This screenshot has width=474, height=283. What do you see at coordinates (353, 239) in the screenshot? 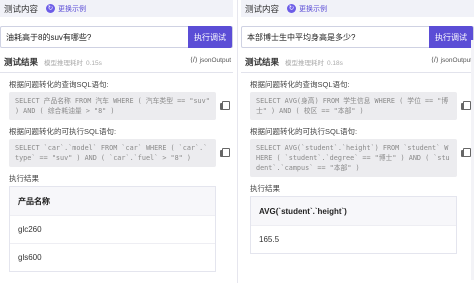
I see `table-row: 165.5` at bounding box center [353, 239].